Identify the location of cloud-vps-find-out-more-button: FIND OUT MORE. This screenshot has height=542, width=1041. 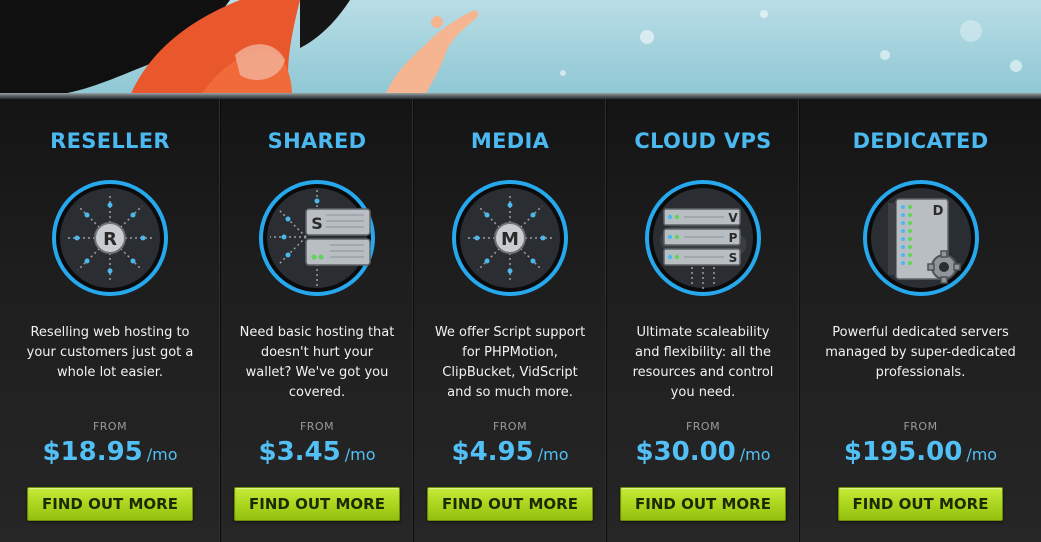
(703, 504).